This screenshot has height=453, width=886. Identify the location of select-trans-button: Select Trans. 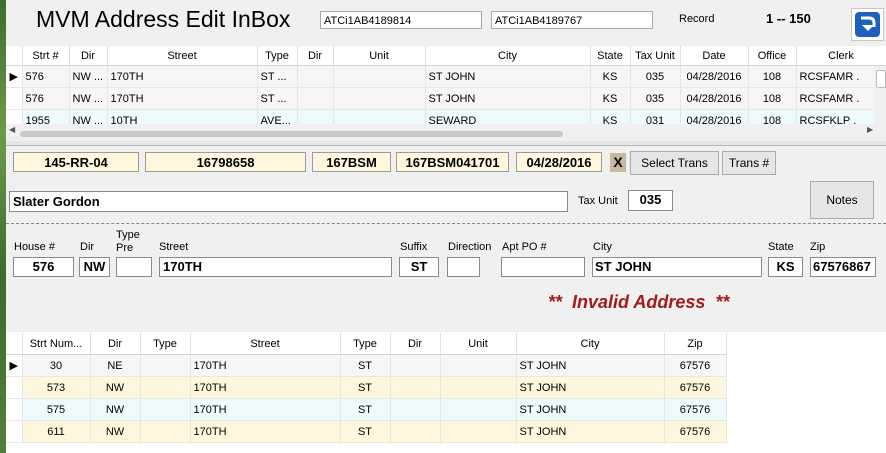
(674, 163).